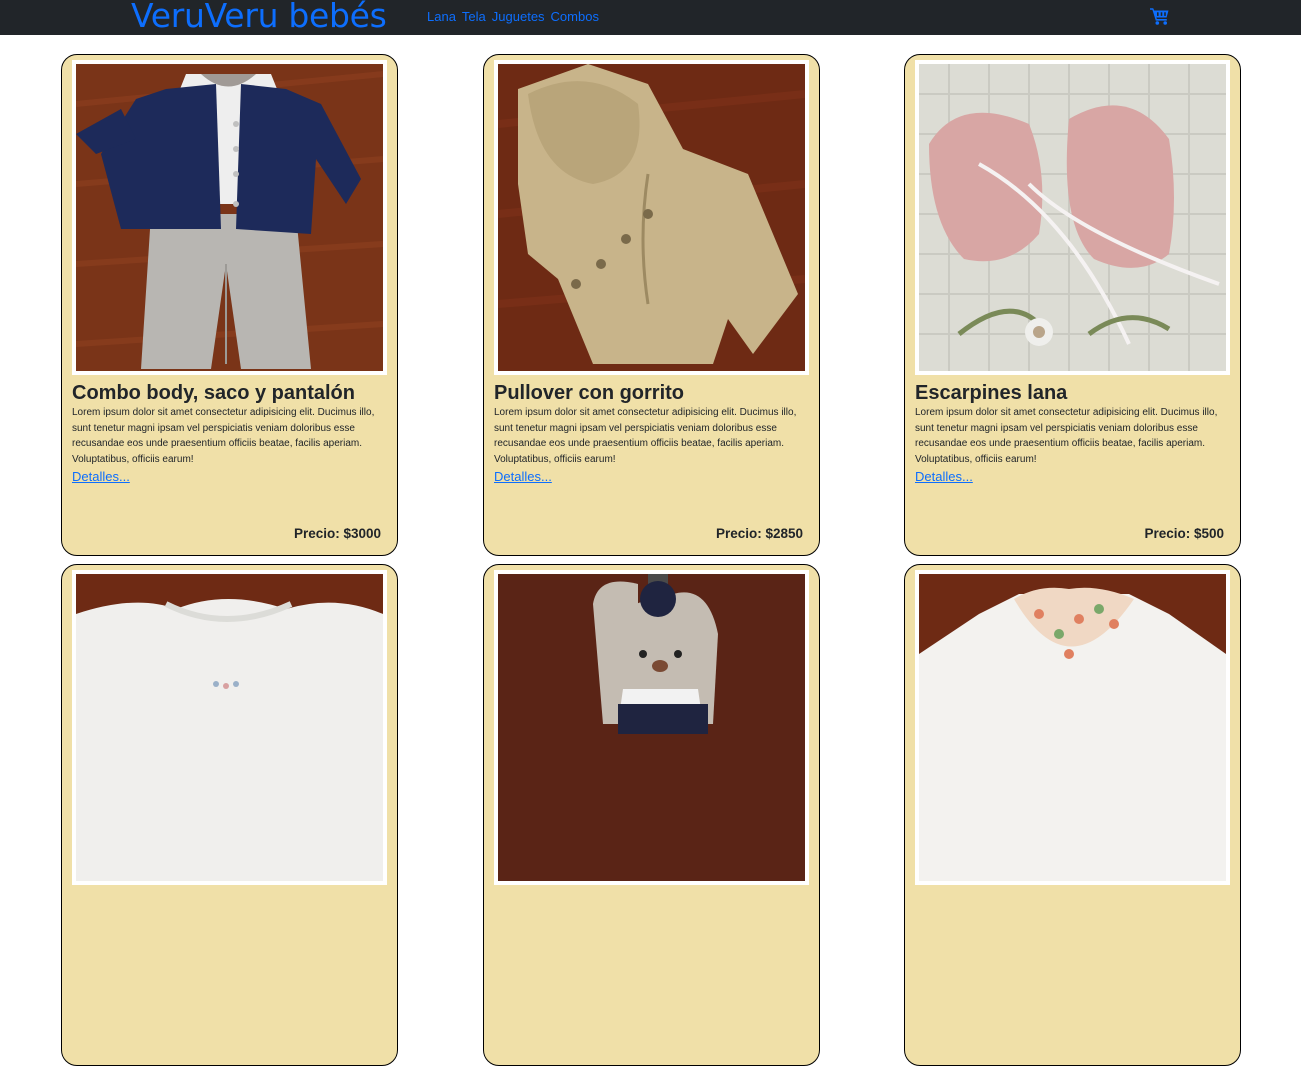 The height and width of the screenshot is (1066, 1301). I want to click on nav-link-combos: Combos, so click(575, 17).